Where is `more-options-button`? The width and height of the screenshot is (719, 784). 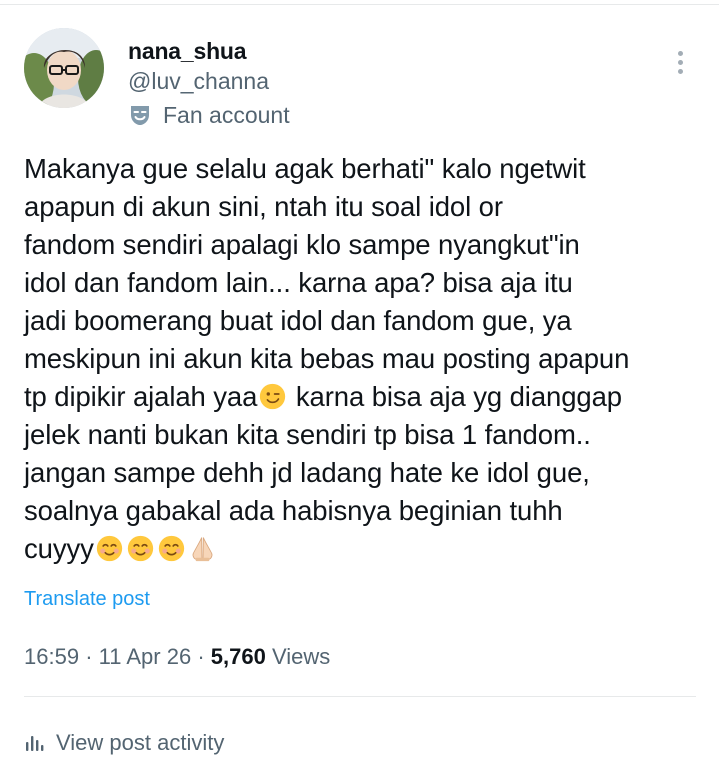 more-options-button is located at coordinates (680, 62).